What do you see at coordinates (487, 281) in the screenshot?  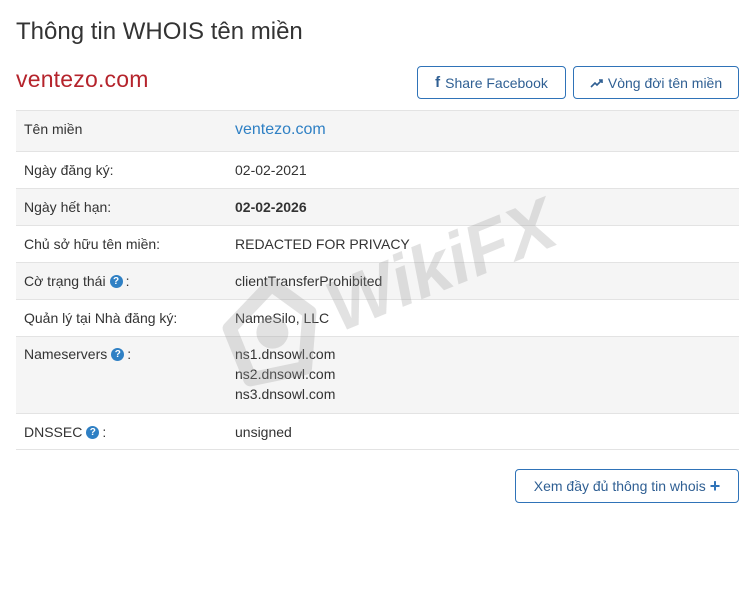 I see `value-status: clientTransferProhibited` at bounding box center [487, 281].